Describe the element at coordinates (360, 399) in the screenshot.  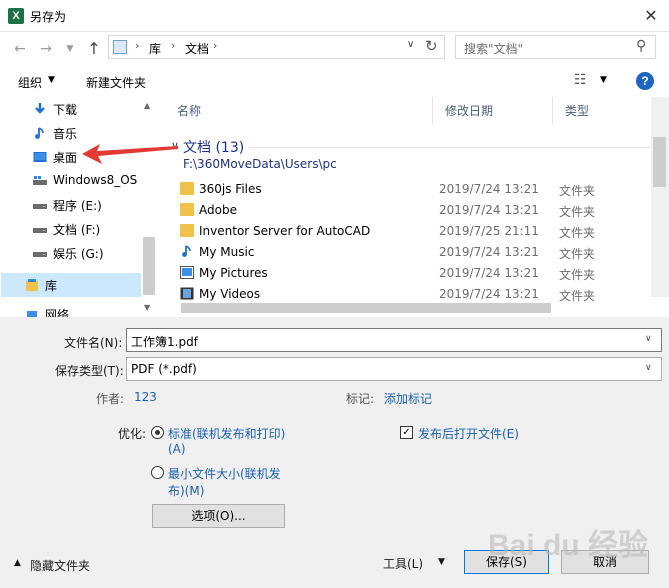
I see `tags-label: 标记:` at that location.